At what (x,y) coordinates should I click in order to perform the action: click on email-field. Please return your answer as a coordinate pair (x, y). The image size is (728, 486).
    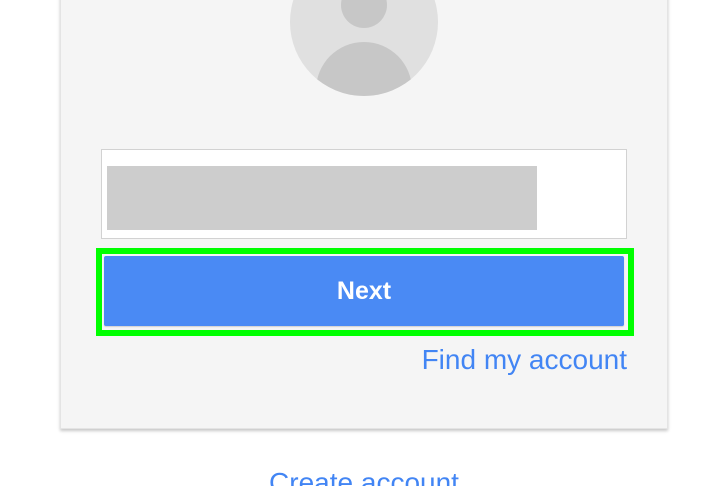
    Looking at the image, I should click on (364, 194).